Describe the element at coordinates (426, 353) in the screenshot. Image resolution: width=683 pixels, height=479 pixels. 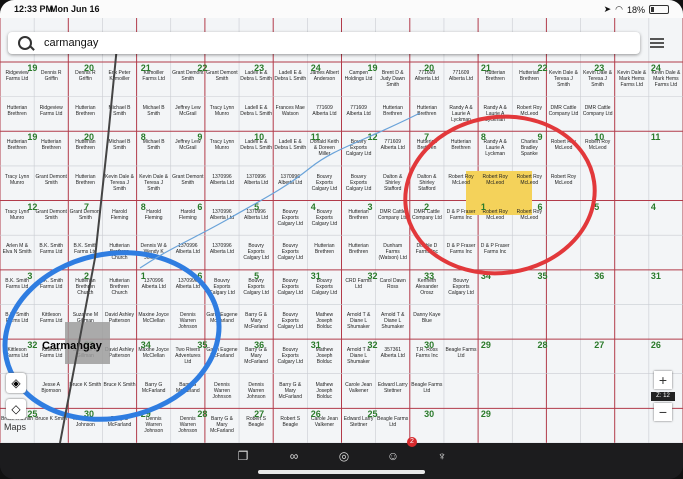
I see `parcel-owner-label: T.R. Ross Farms Inc` at that location.